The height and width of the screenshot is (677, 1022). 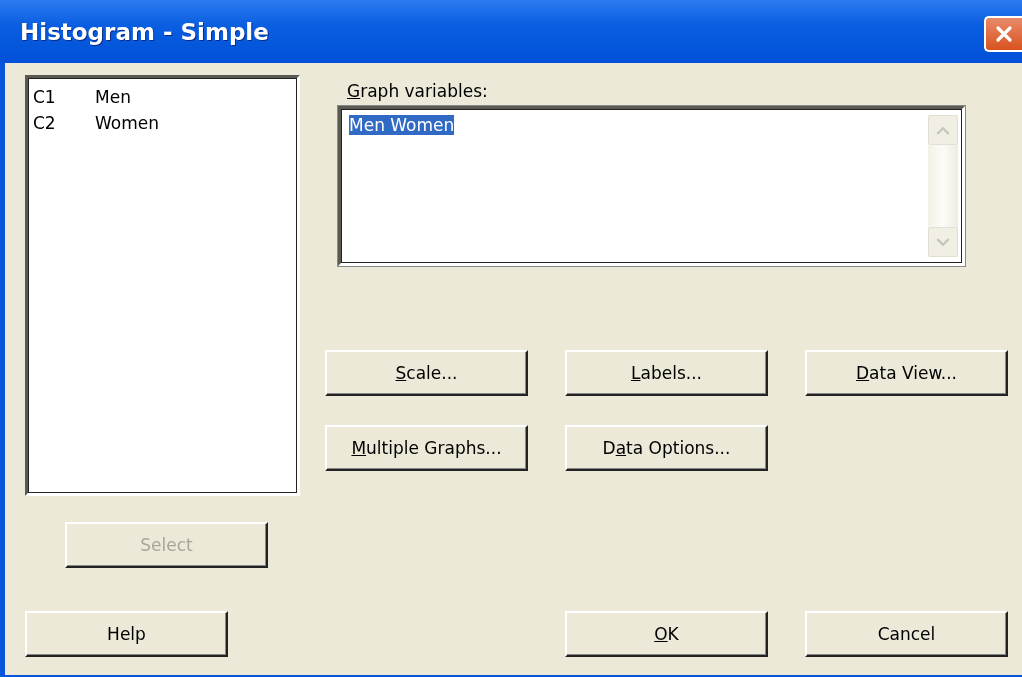 What do you see at coordinates (127, 123) in the screenshot?
I see `variable-name: Women` at bounding box center [127, 123].